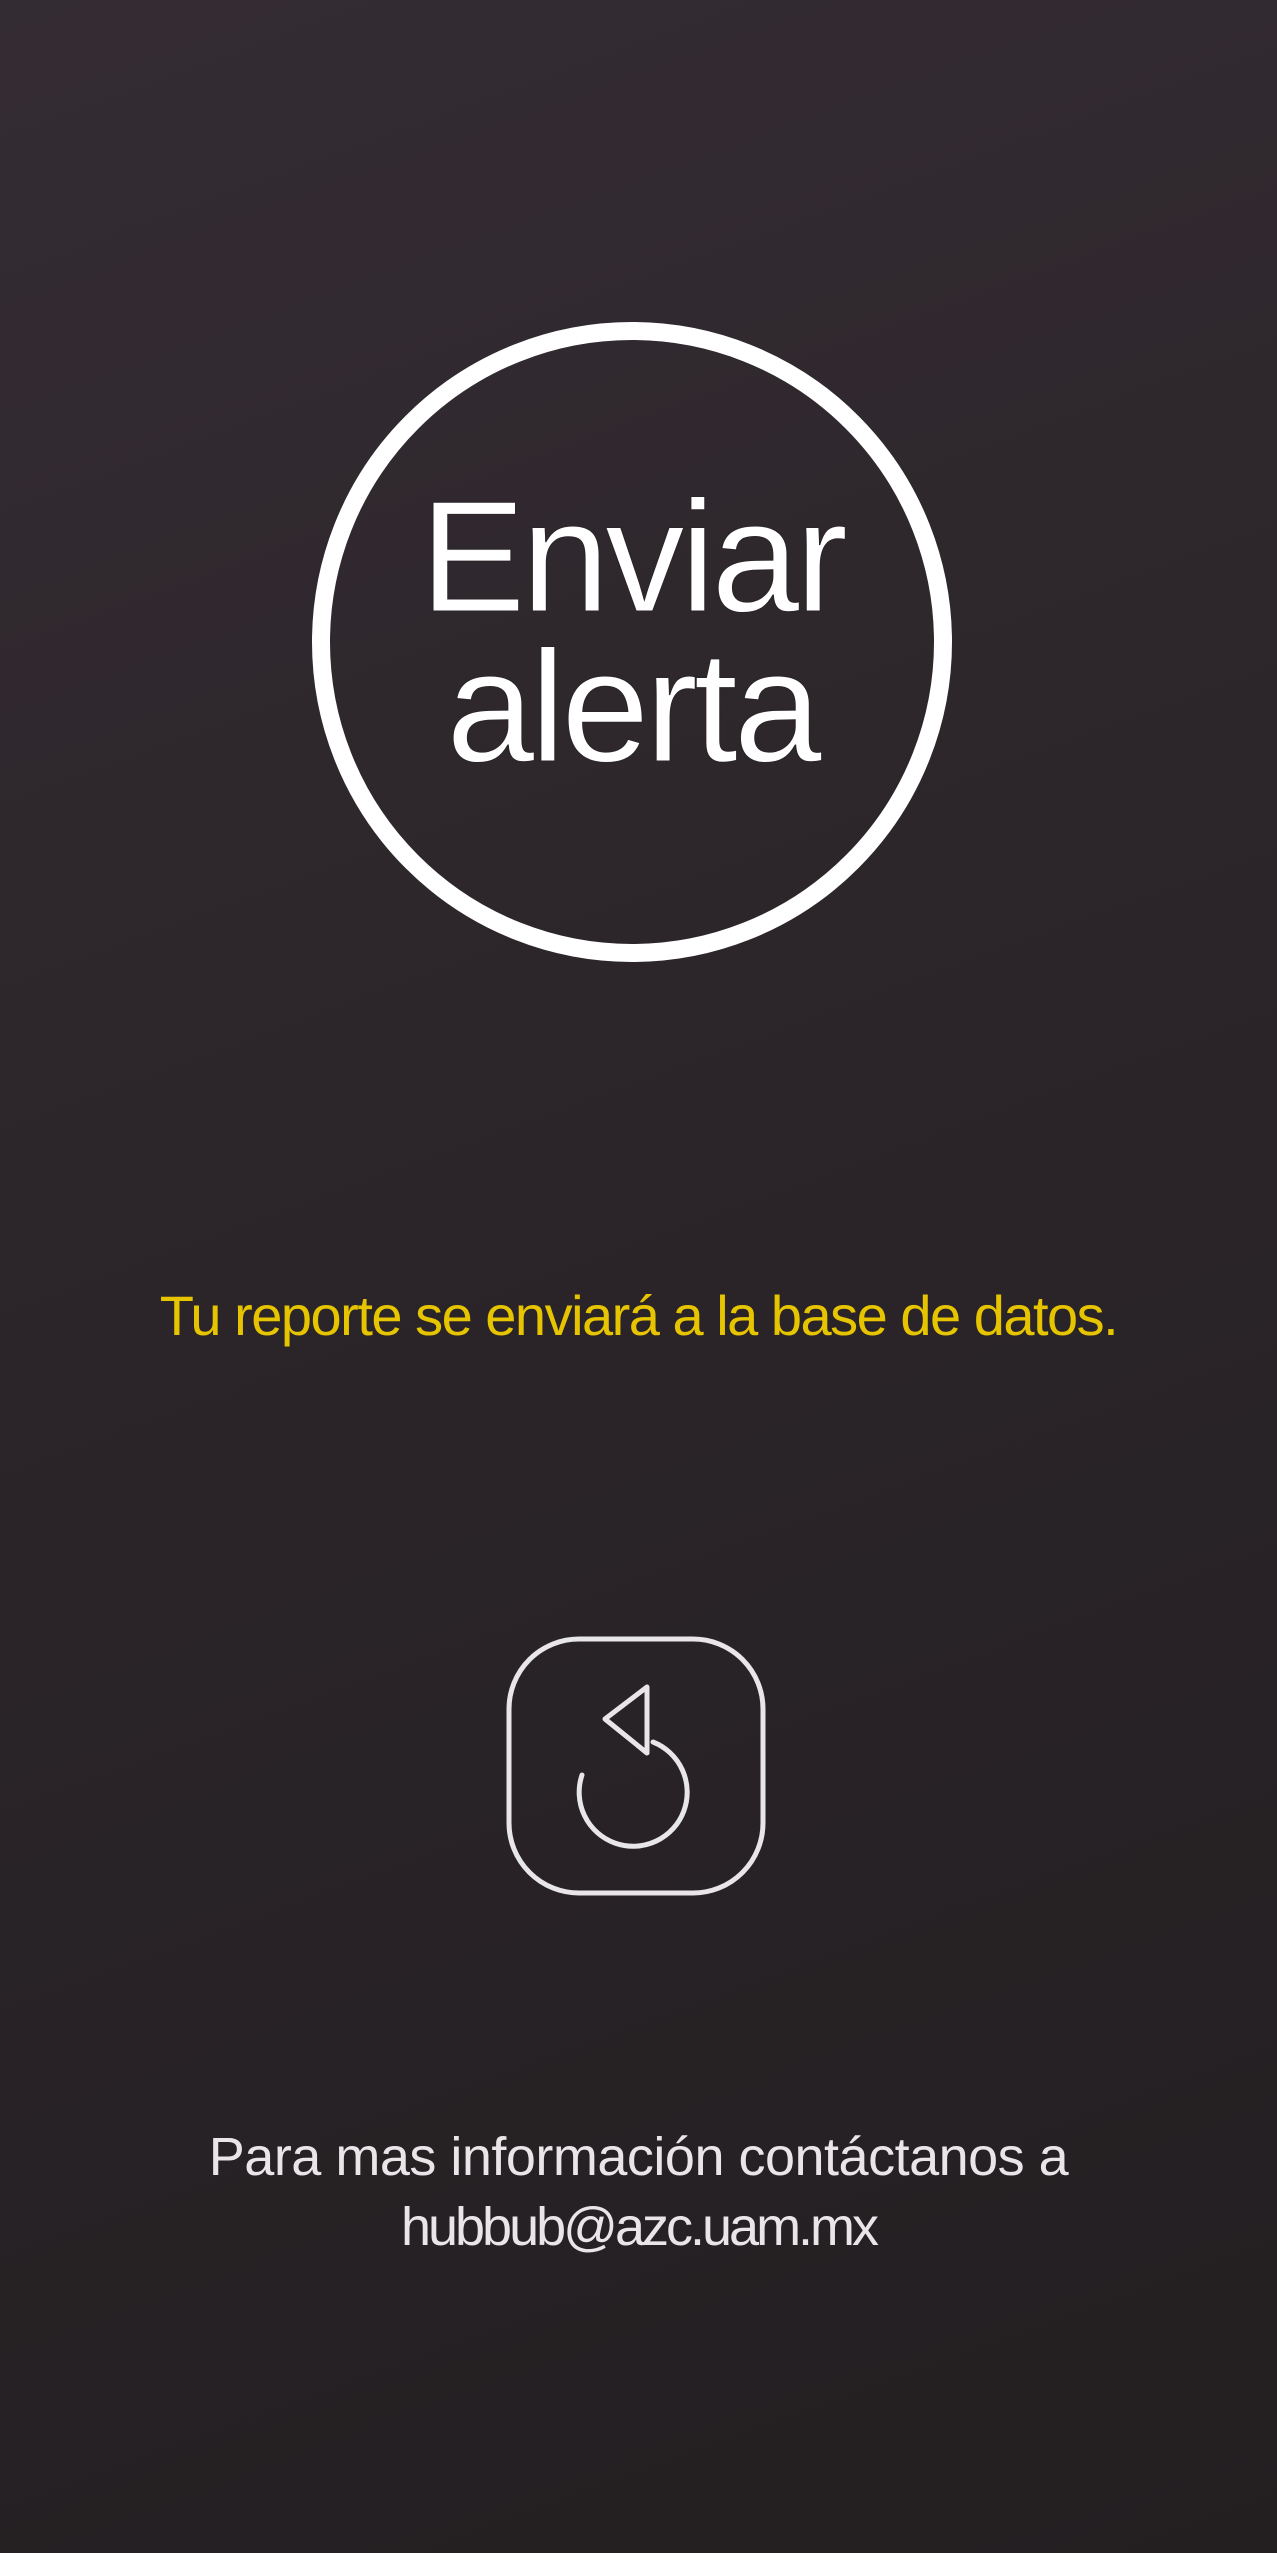 The image size is (1277, 2553). What do you see at coordinates (634, 557) in the screenshot?
I see `send-alert-label-line1: Enviar` at bounding box center [634, 557].